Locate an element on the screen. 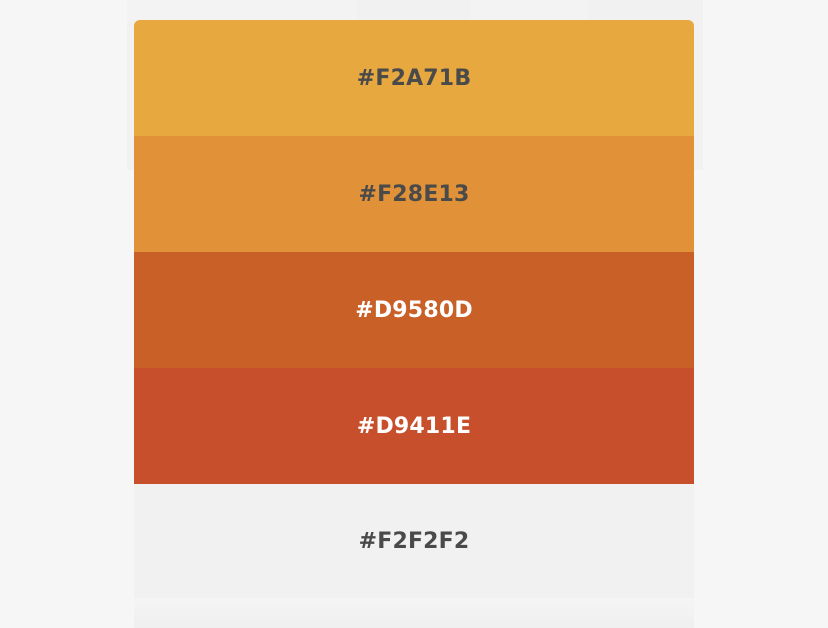 This screenshot has width=828, height=628. swatch-hex-label: #D9411E is located at coordinates (414, 426).